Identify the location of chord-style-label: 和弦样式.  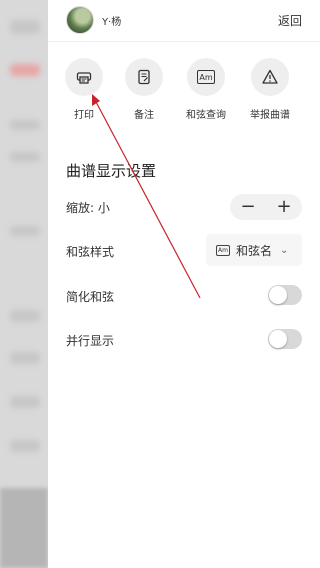
(90, 252).